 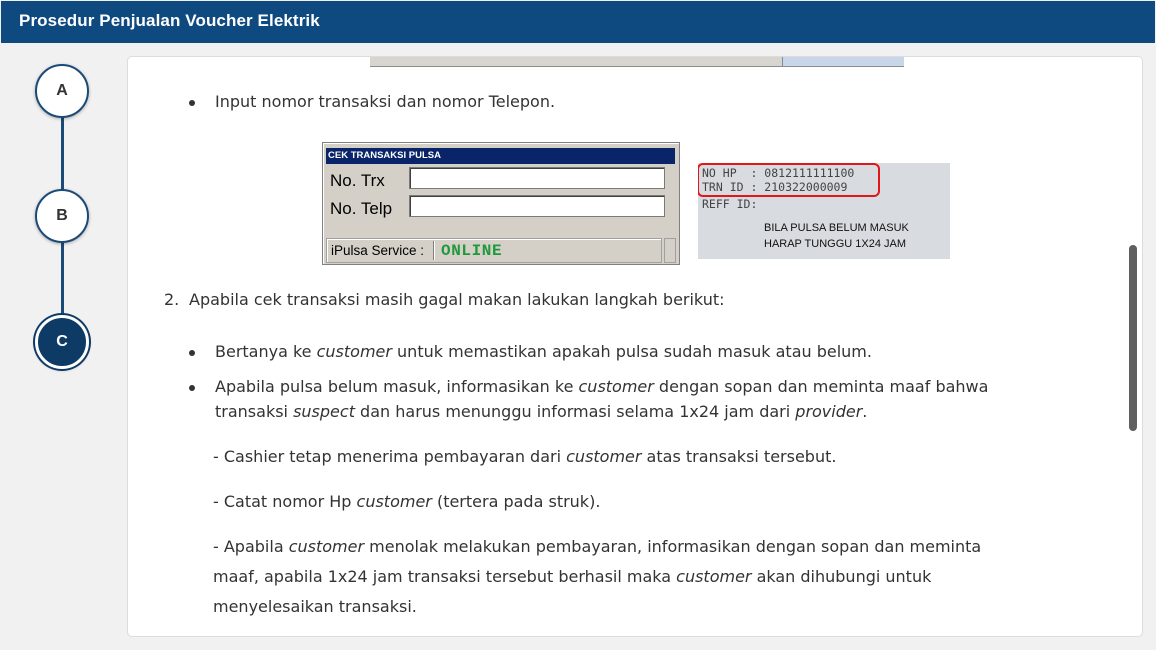 I want to click on bullet-input-text: Input nomor transaksi dan nomor Telepon., so click(x=385, y=101).